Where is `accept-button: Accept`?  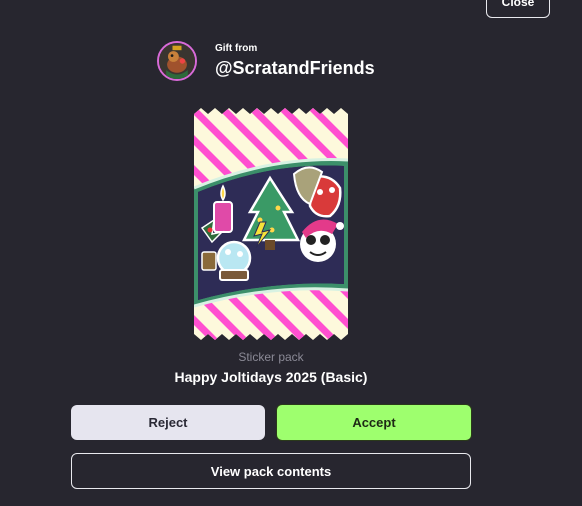 accept-button: Accept is located at coordinates (374, 422).